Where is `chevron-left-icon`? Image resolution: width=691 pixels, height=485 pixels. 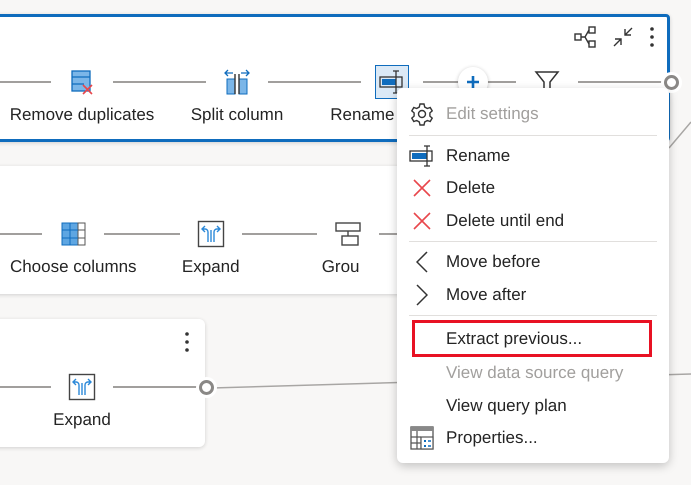
chevron-left-icon is located at coordinates (422, 262).